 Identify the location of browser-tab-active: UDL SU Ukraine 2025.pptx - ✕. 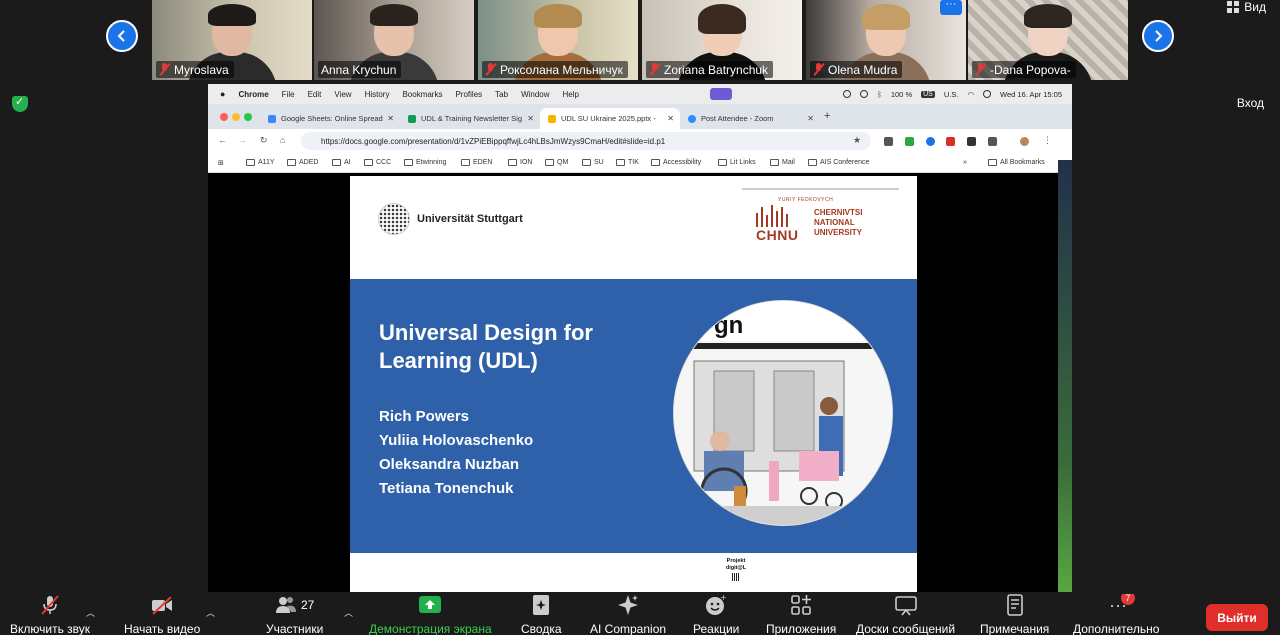
(610, 118).